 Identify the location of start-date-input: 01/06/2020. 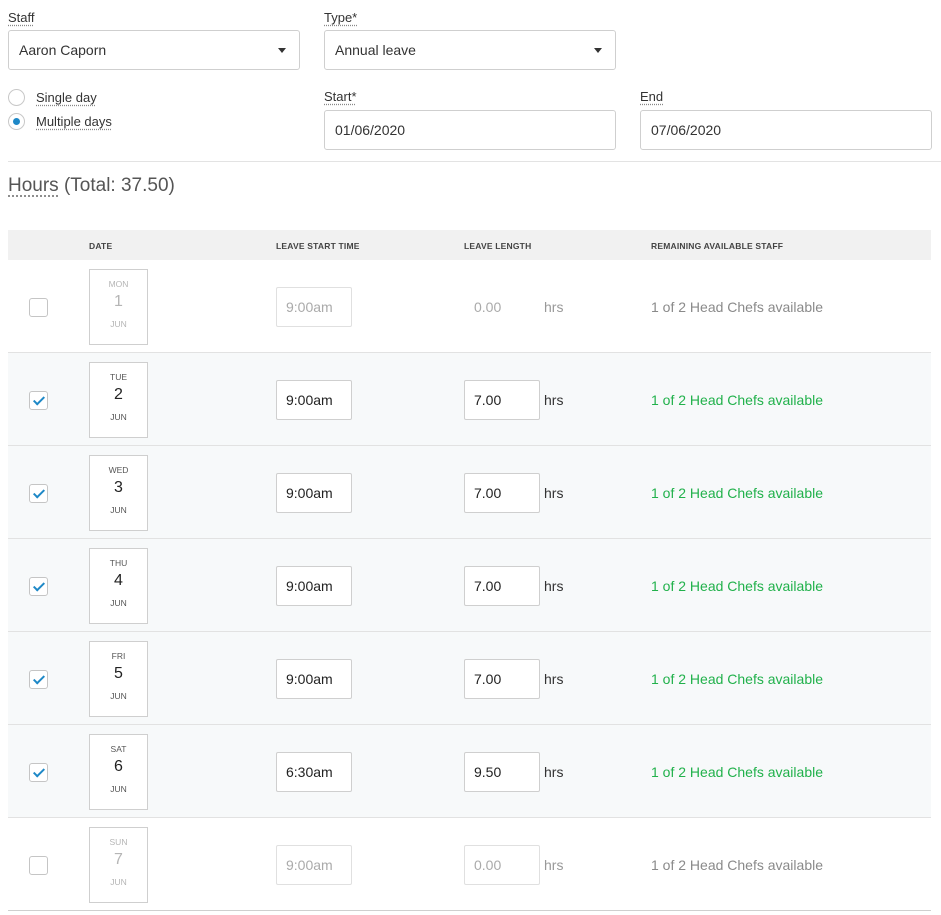
(470, 130).